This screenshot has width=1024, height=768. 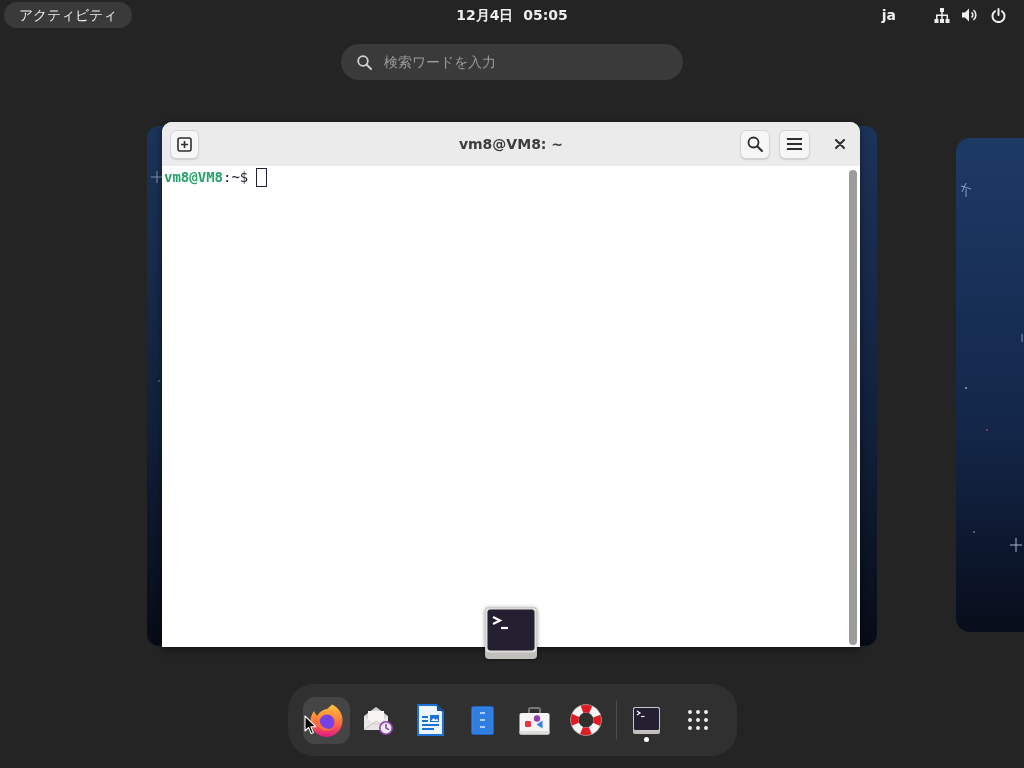 What do you see at coordinates (646, 720) in the screenshot?
I see `terminal-icon` at bounding box center [646, 720].